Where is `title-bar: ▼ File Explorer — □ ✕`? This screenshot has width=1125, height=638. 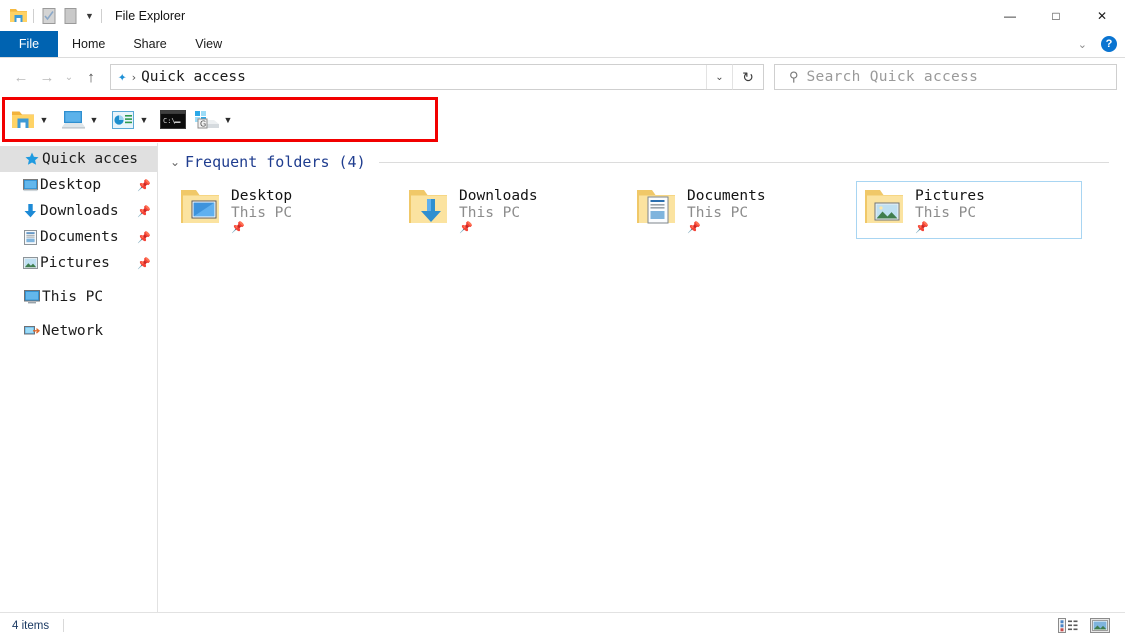 title-bar: ▼ File Explorer — □ ✕ is located at coordinates (562, 15).